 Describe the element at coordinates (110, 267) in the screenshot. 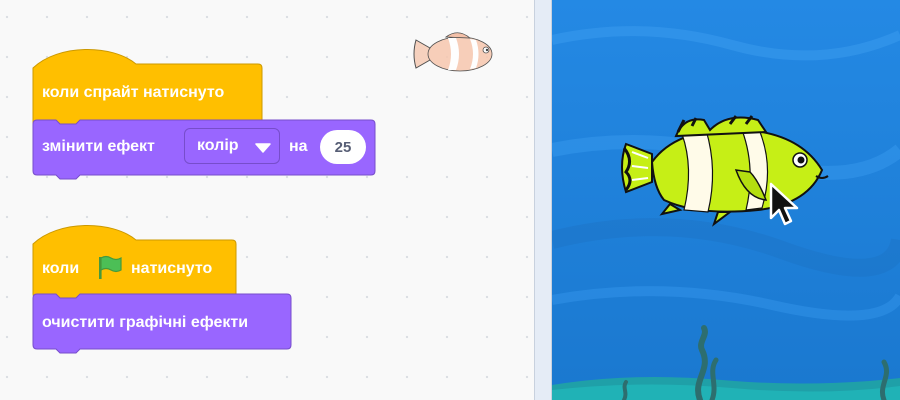

I see `green-flag-icon` at that location.